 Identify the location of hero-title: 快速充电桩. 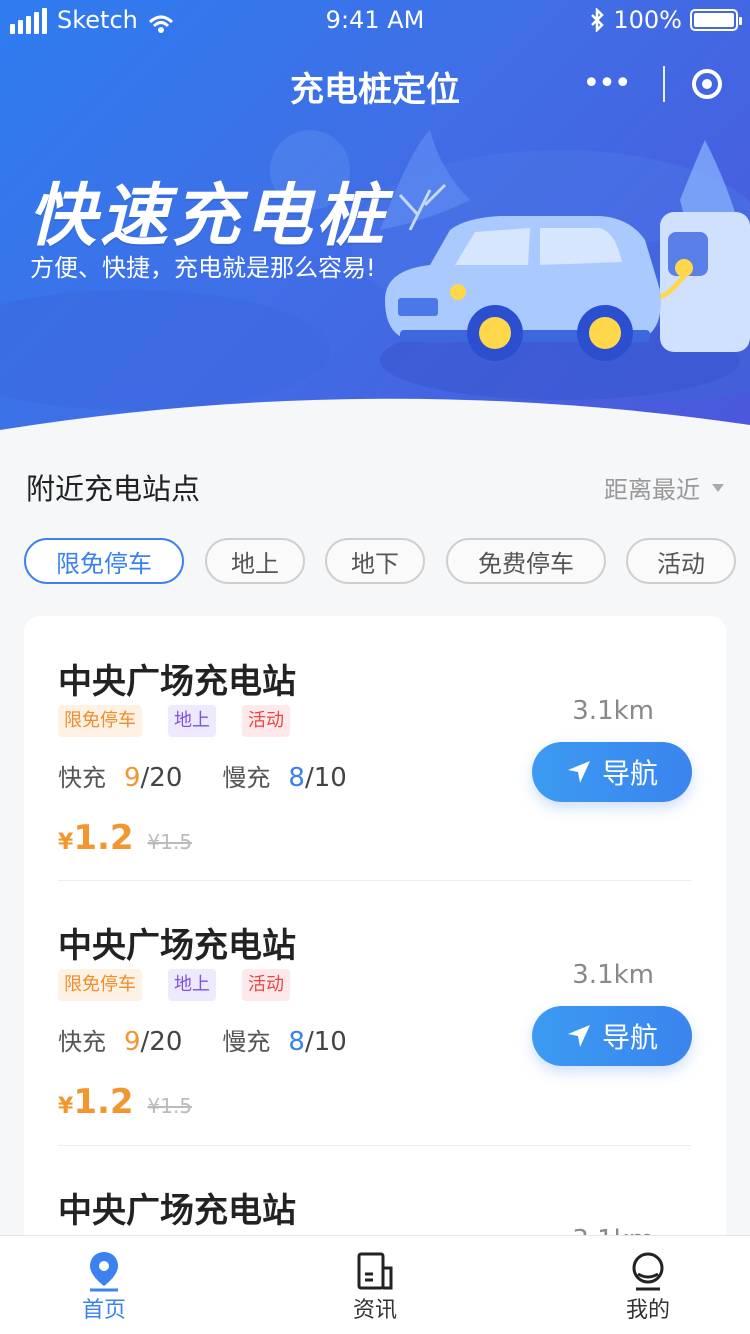
(208, 216).